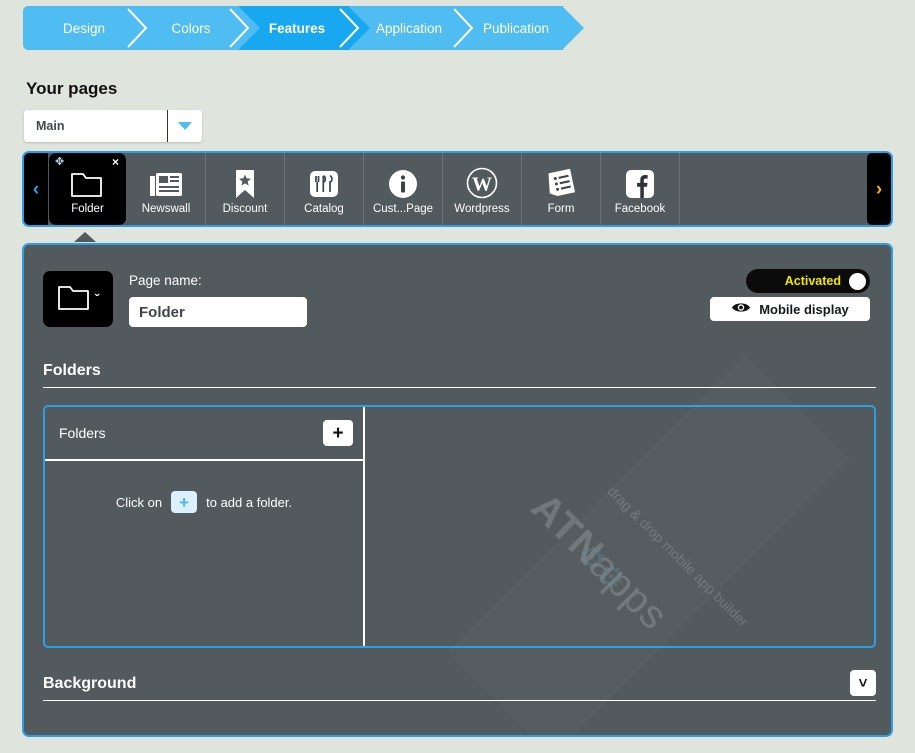  Describe the element at coordinates (85, 237) in the screenshot. I see `selected-tile-pointer` at that location.